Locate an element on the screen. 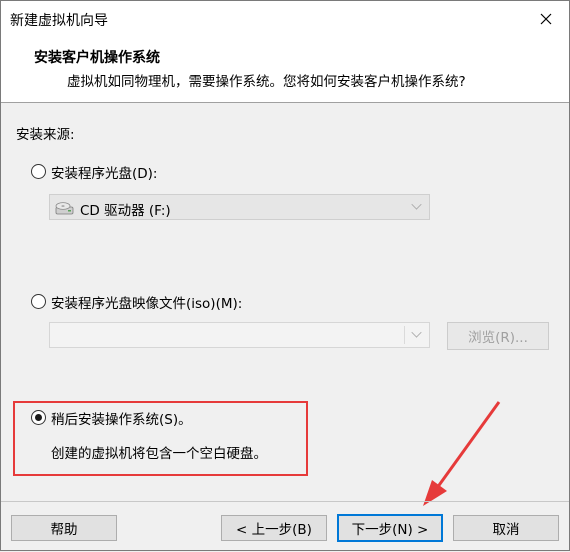  next-button: 下一步(N) > is located at coordinates (390, 528).